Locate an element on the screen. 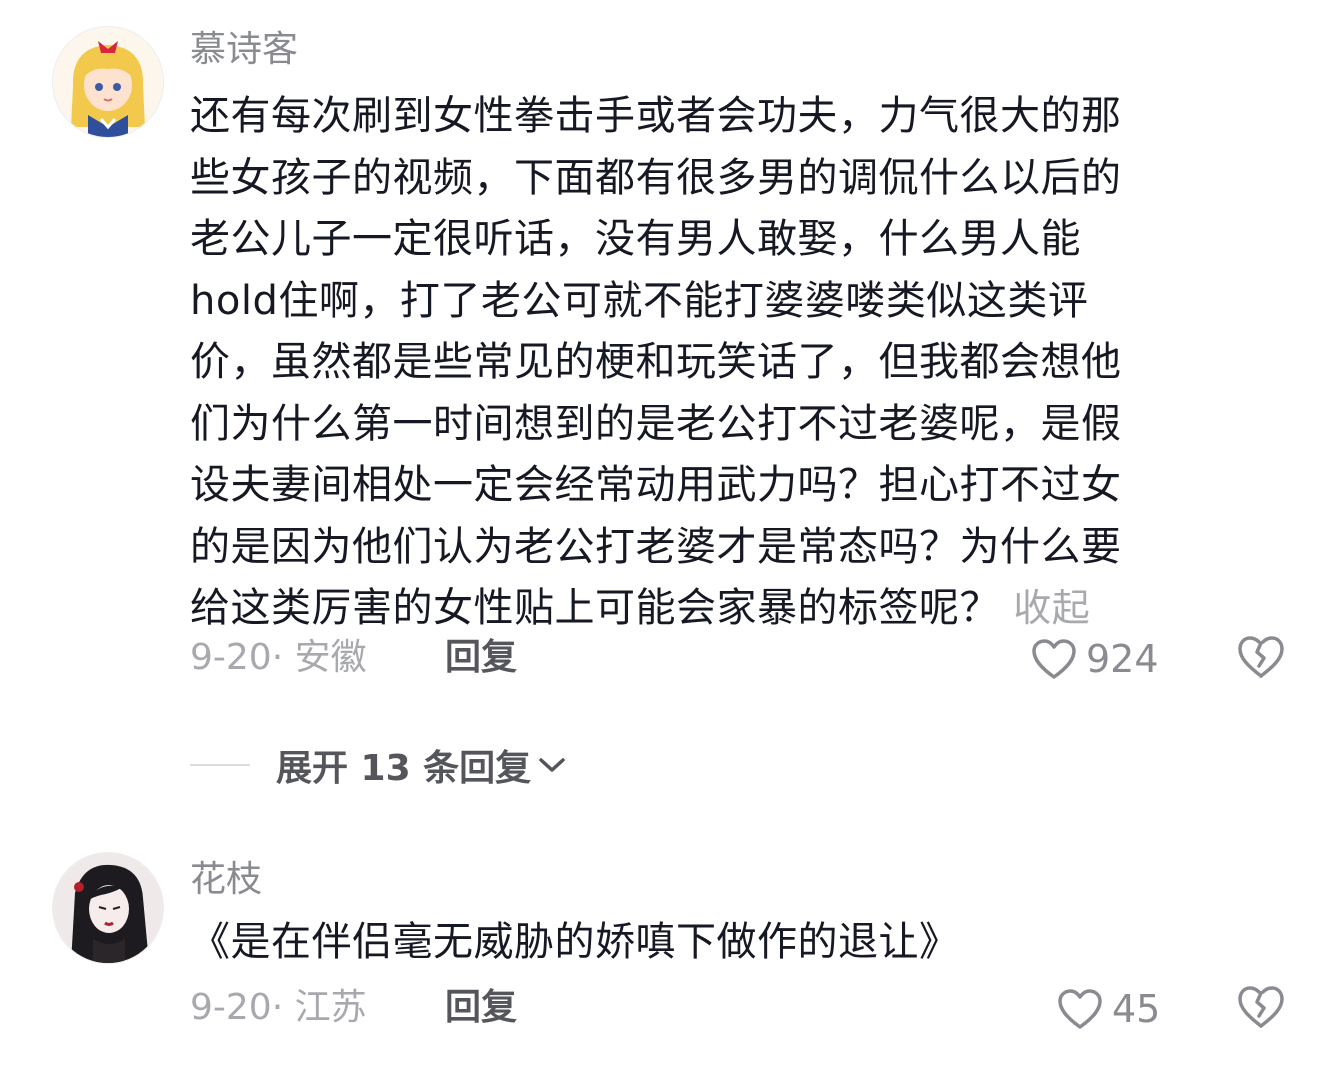 This screenshot has height=1080, width=1339. comment-text: 《是在伴侣毫无威胁的娇嗔下做作的退让》 is located at coordinates (737, 943).